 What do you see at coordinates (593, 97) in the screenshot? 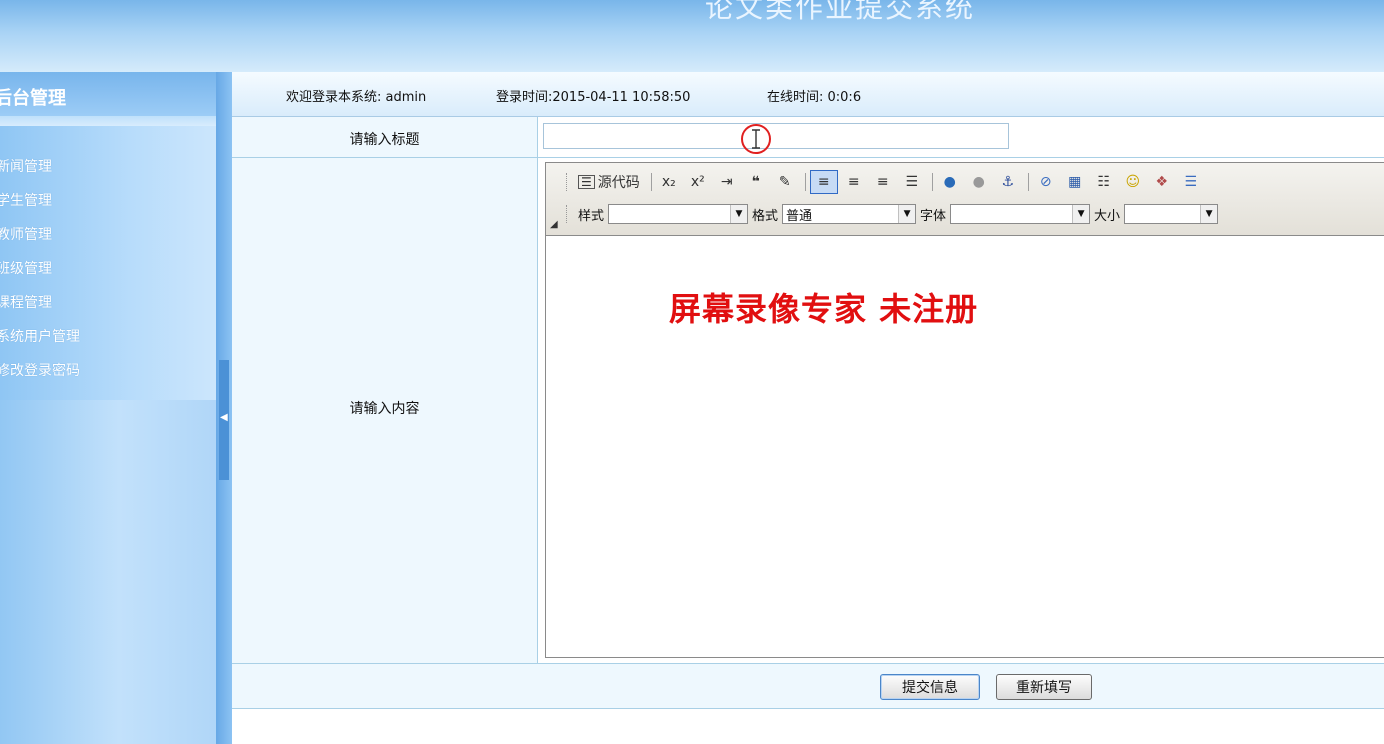
I see `login-time-text: 登录时间:2015-04-11 10:58:50` at bounding box center [593, 97].